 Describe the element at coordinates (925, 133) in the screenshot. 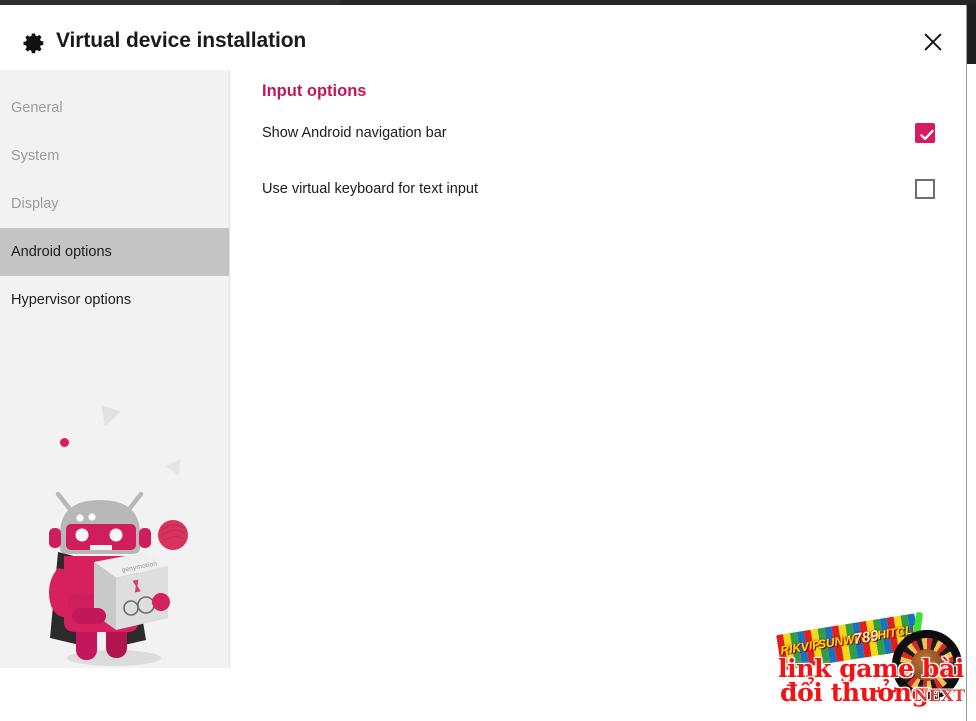

I see `checkbox-show-android-navigation-bar` at that location.